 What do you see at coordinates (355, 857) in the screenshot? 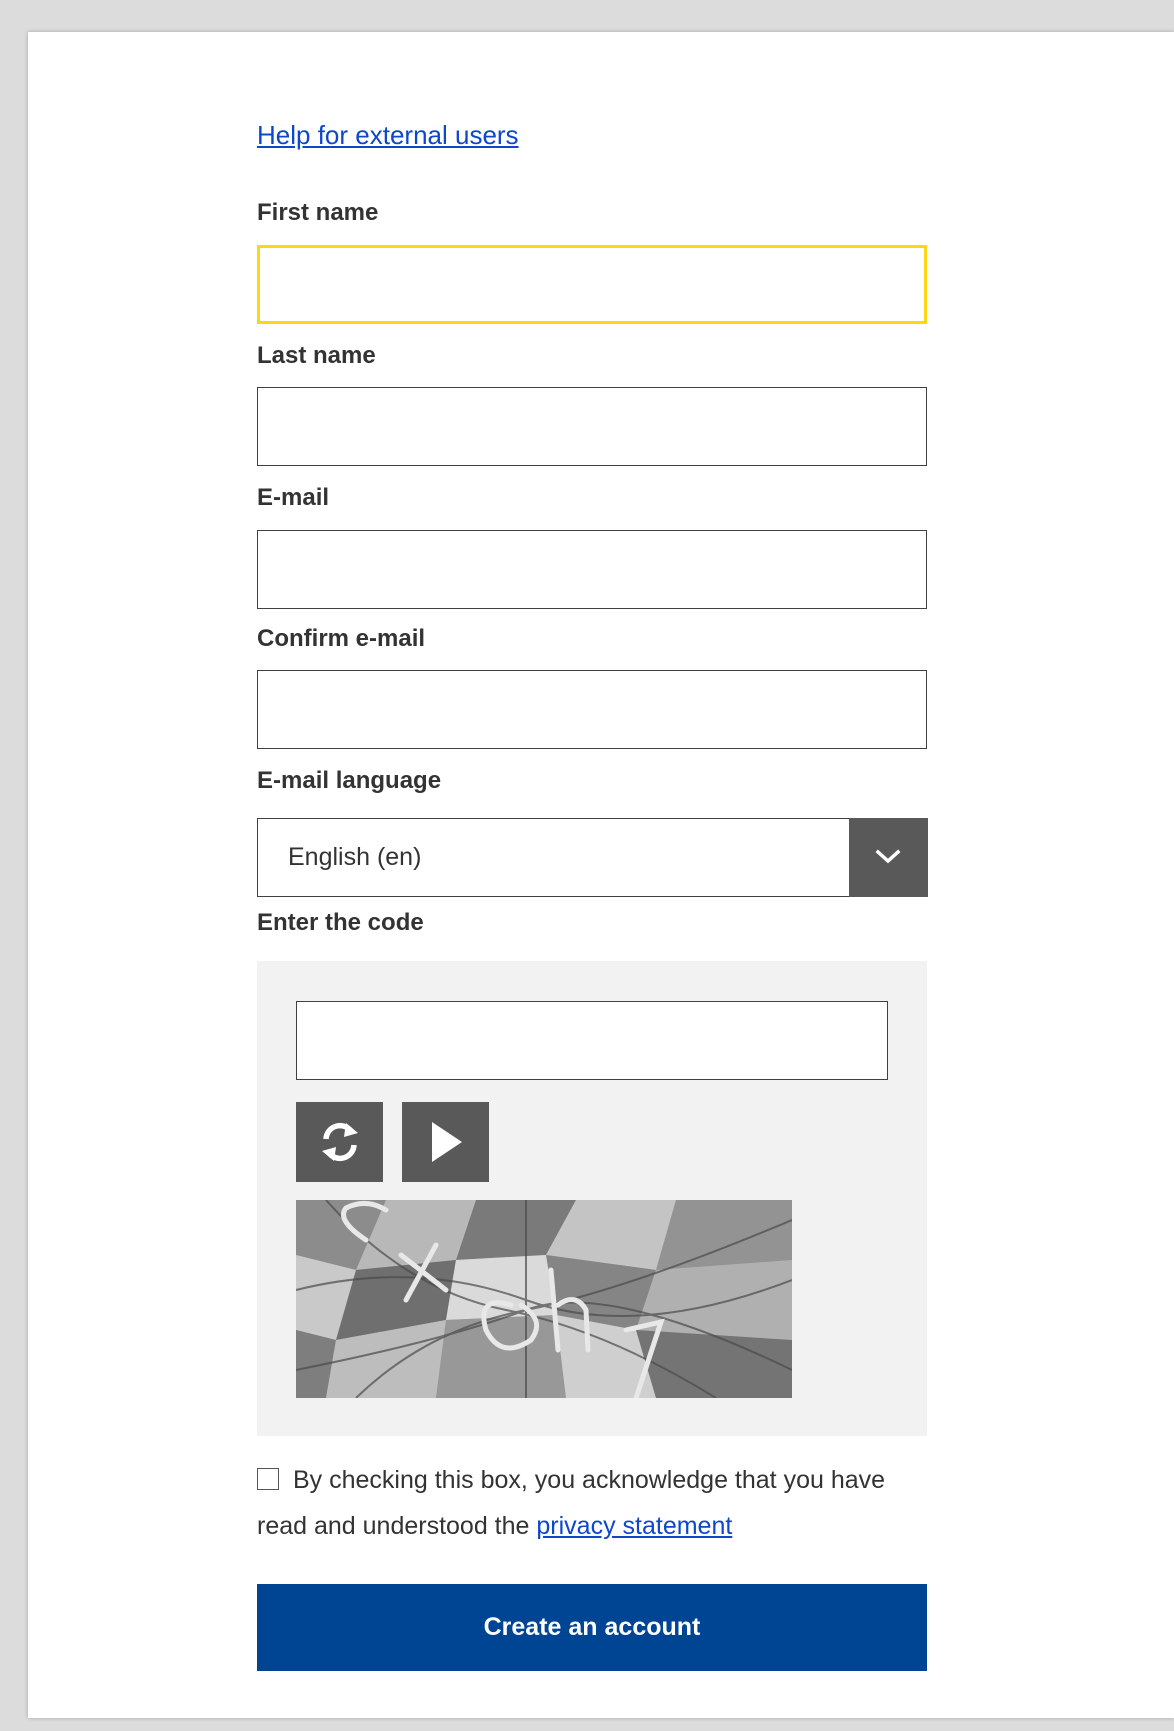
I see `email-language-value: English (en)` at bounding box center [355, 857].